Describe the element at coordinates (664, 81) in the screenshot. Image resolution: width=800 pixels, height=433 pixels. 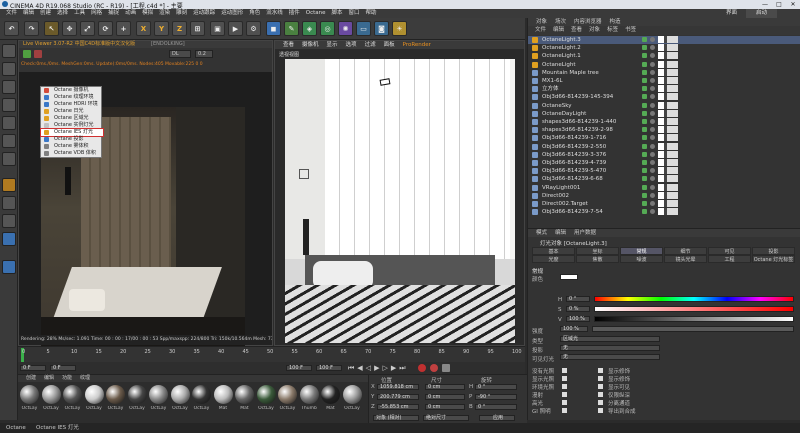
I see `object-row: MX1-6L` at that location.